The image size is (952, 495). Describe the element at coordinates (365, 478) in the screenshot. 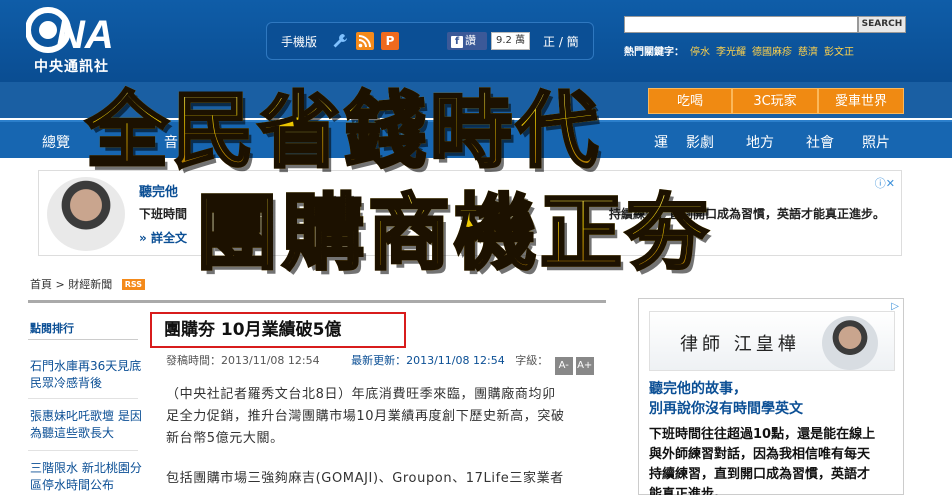

I see `article-paragraph-line: 包括團購市場三強夠麻吉(GOMAJI)、Groupon、17Life三家業者` at that location.